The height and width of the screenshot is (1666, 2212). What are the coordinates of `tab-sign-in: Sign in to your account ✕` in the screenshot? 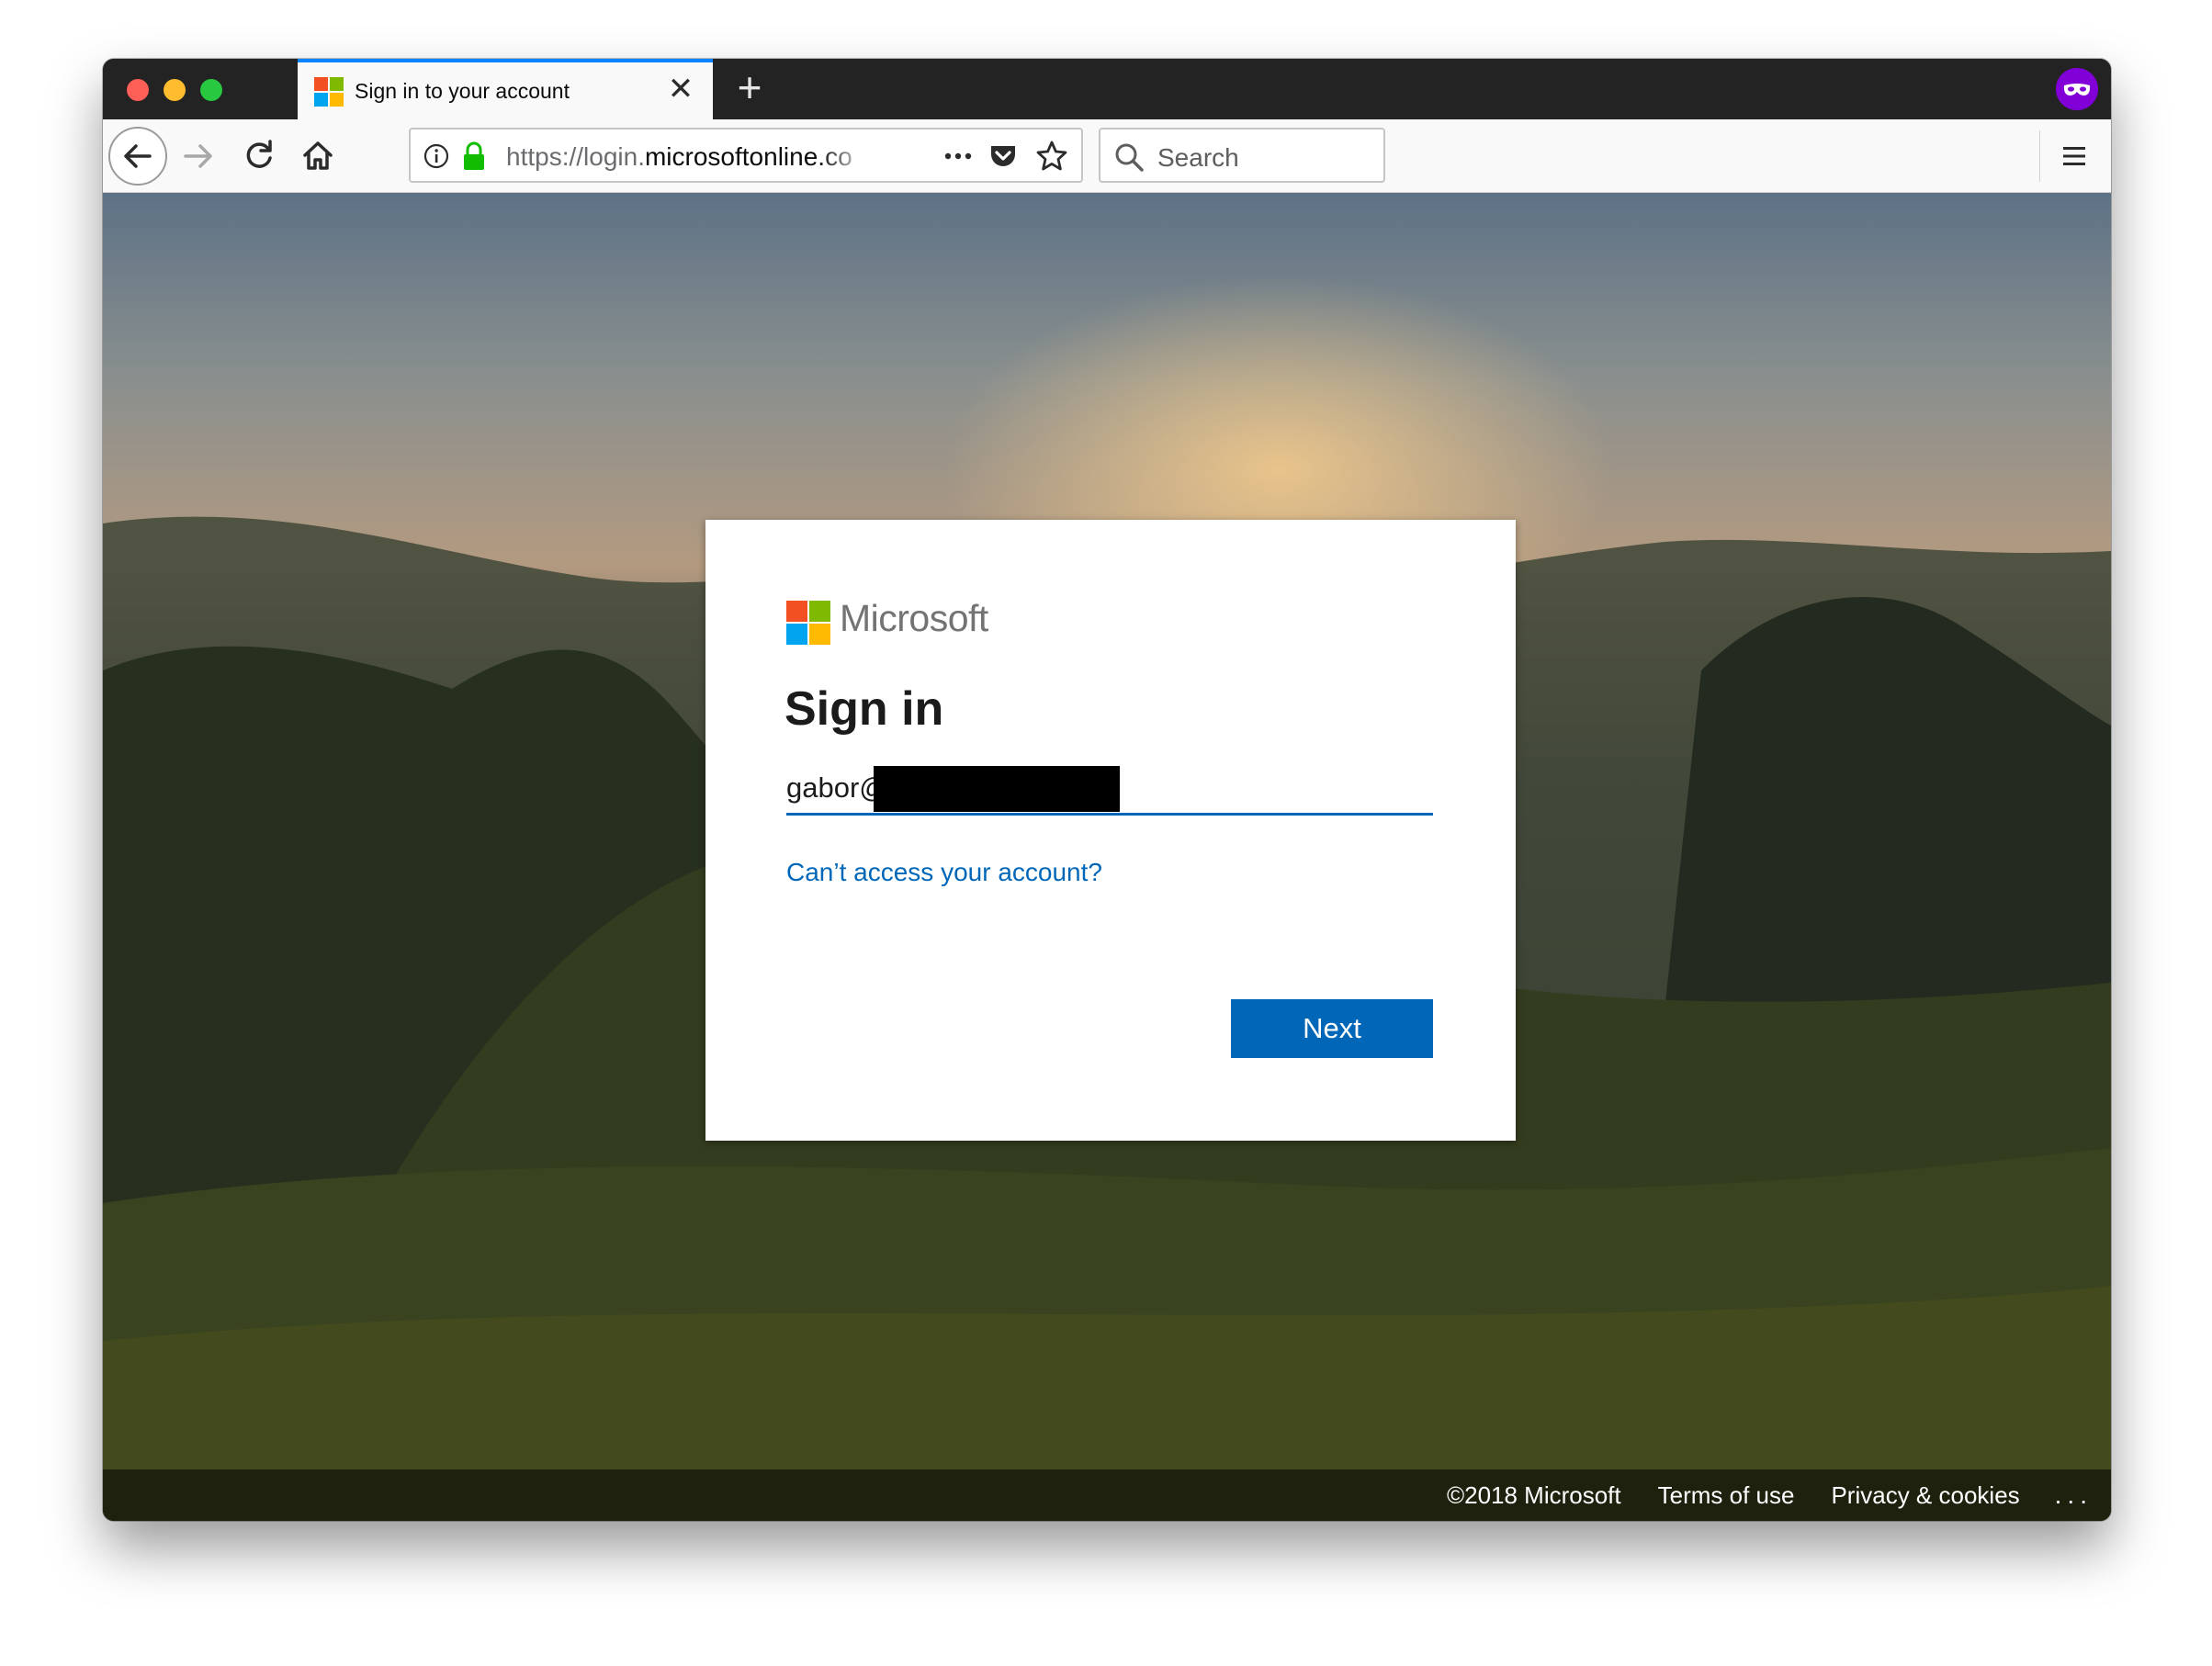 It's located at (505, 89).